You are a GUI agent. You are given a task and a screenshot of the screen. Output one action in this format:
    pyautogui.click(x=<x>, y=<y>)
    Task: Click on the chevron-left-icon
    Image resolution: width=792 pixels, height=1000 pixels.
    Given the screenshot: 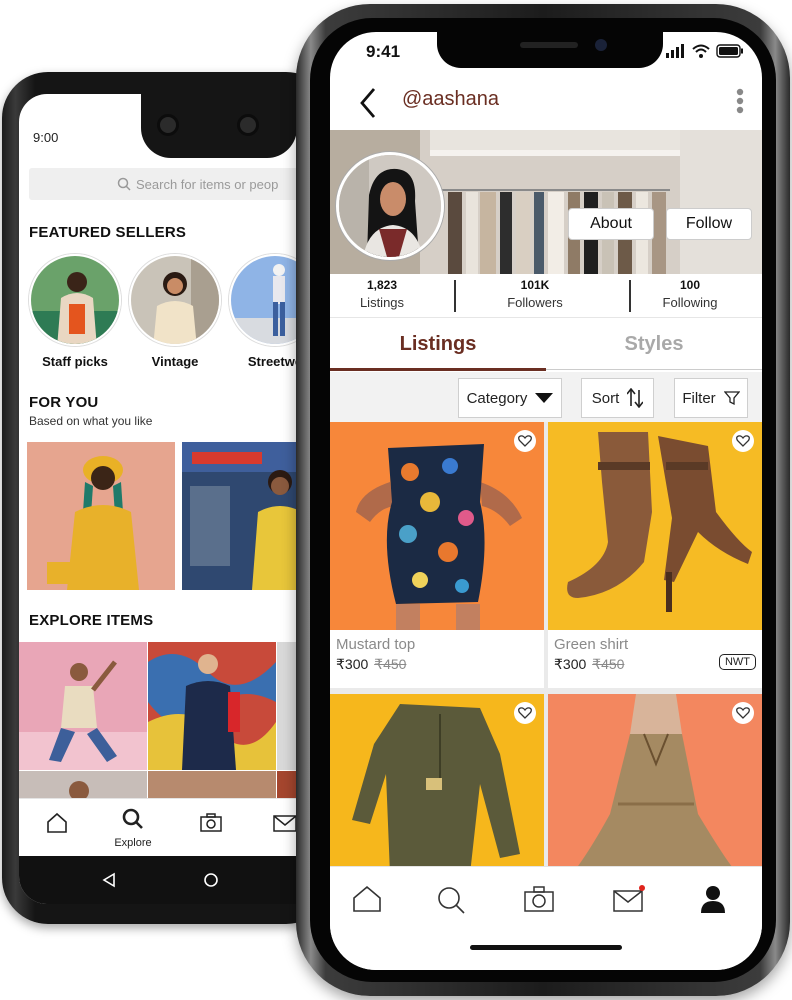 What is the action you would take?
    pyautogui.click(x=368, y=103)
    